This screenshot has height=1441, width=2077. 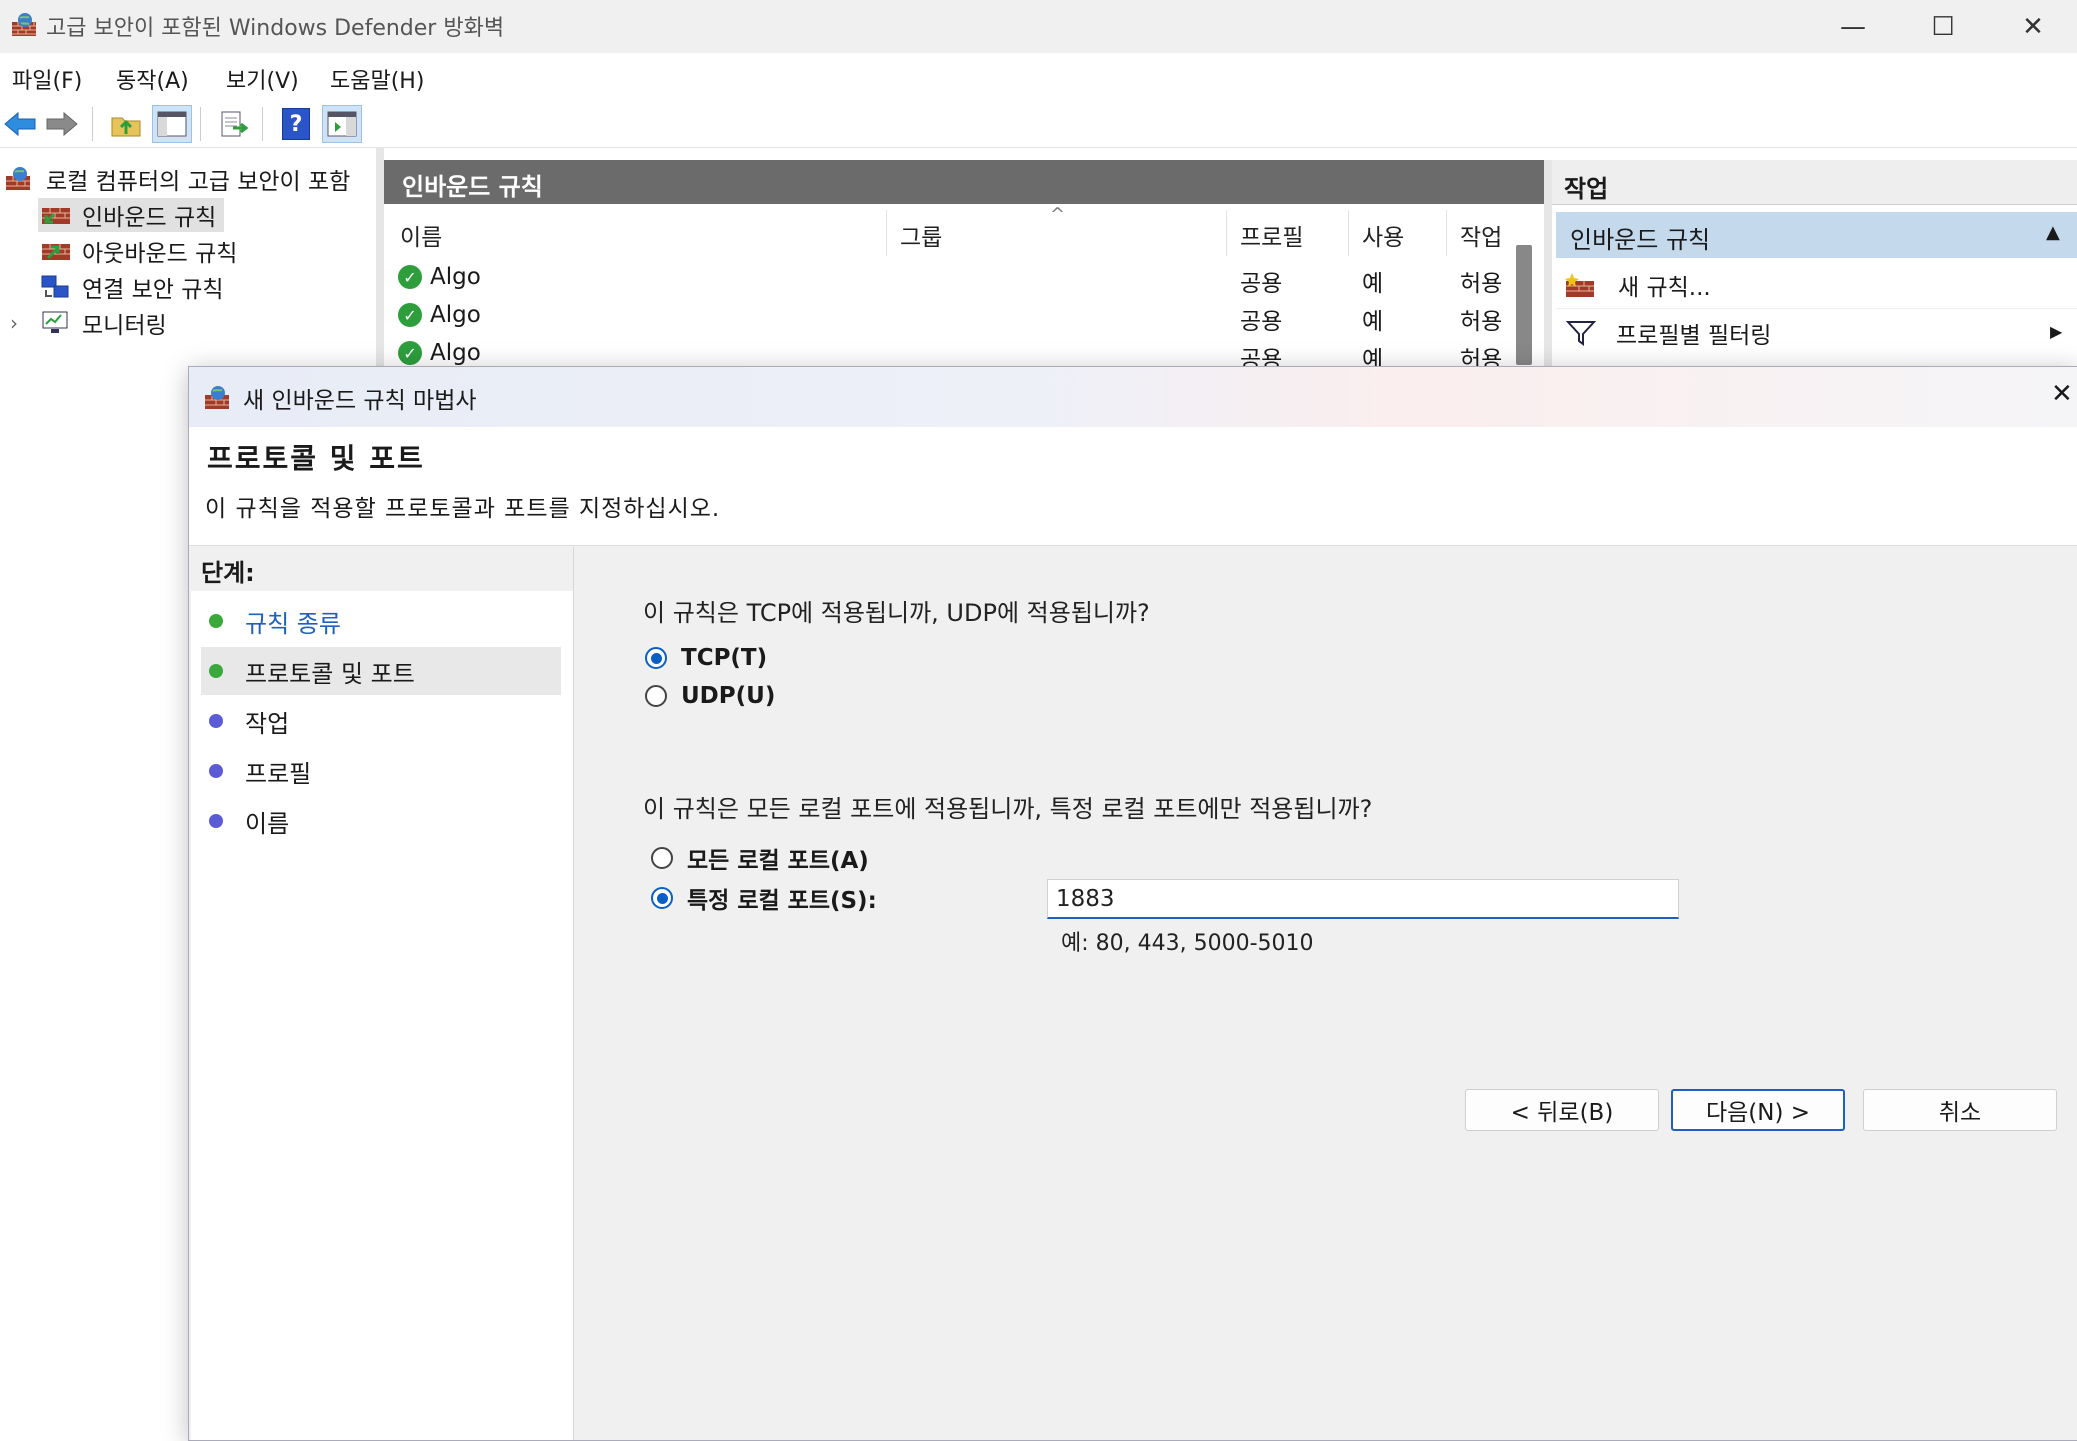 What do you see at coordinates (1187, 943) in the screenshot?
I see `port-example-text: 예: 80, 443, 5000-5010` at bounding box center [1187, 943].